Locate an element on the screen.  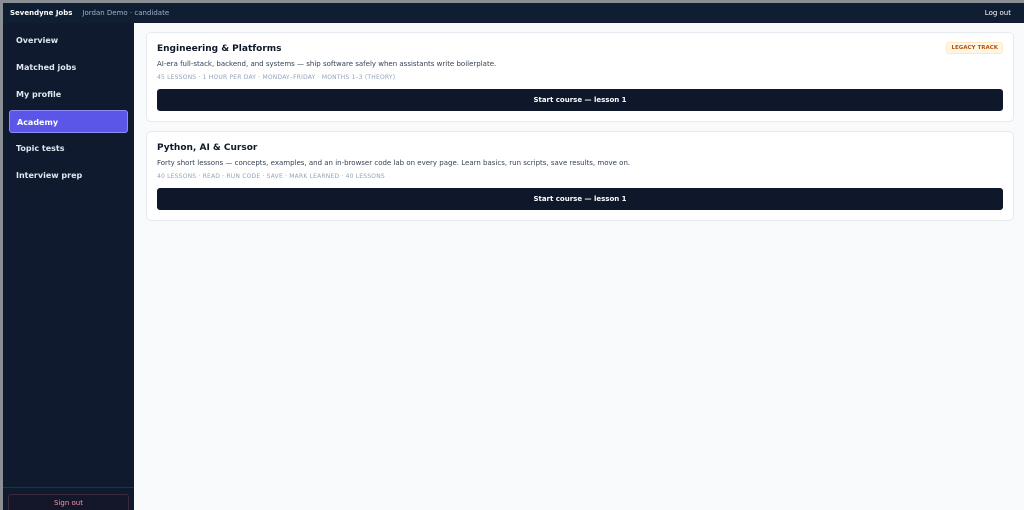
sign-out-button: Sign out is located at coordinates (68, 502).